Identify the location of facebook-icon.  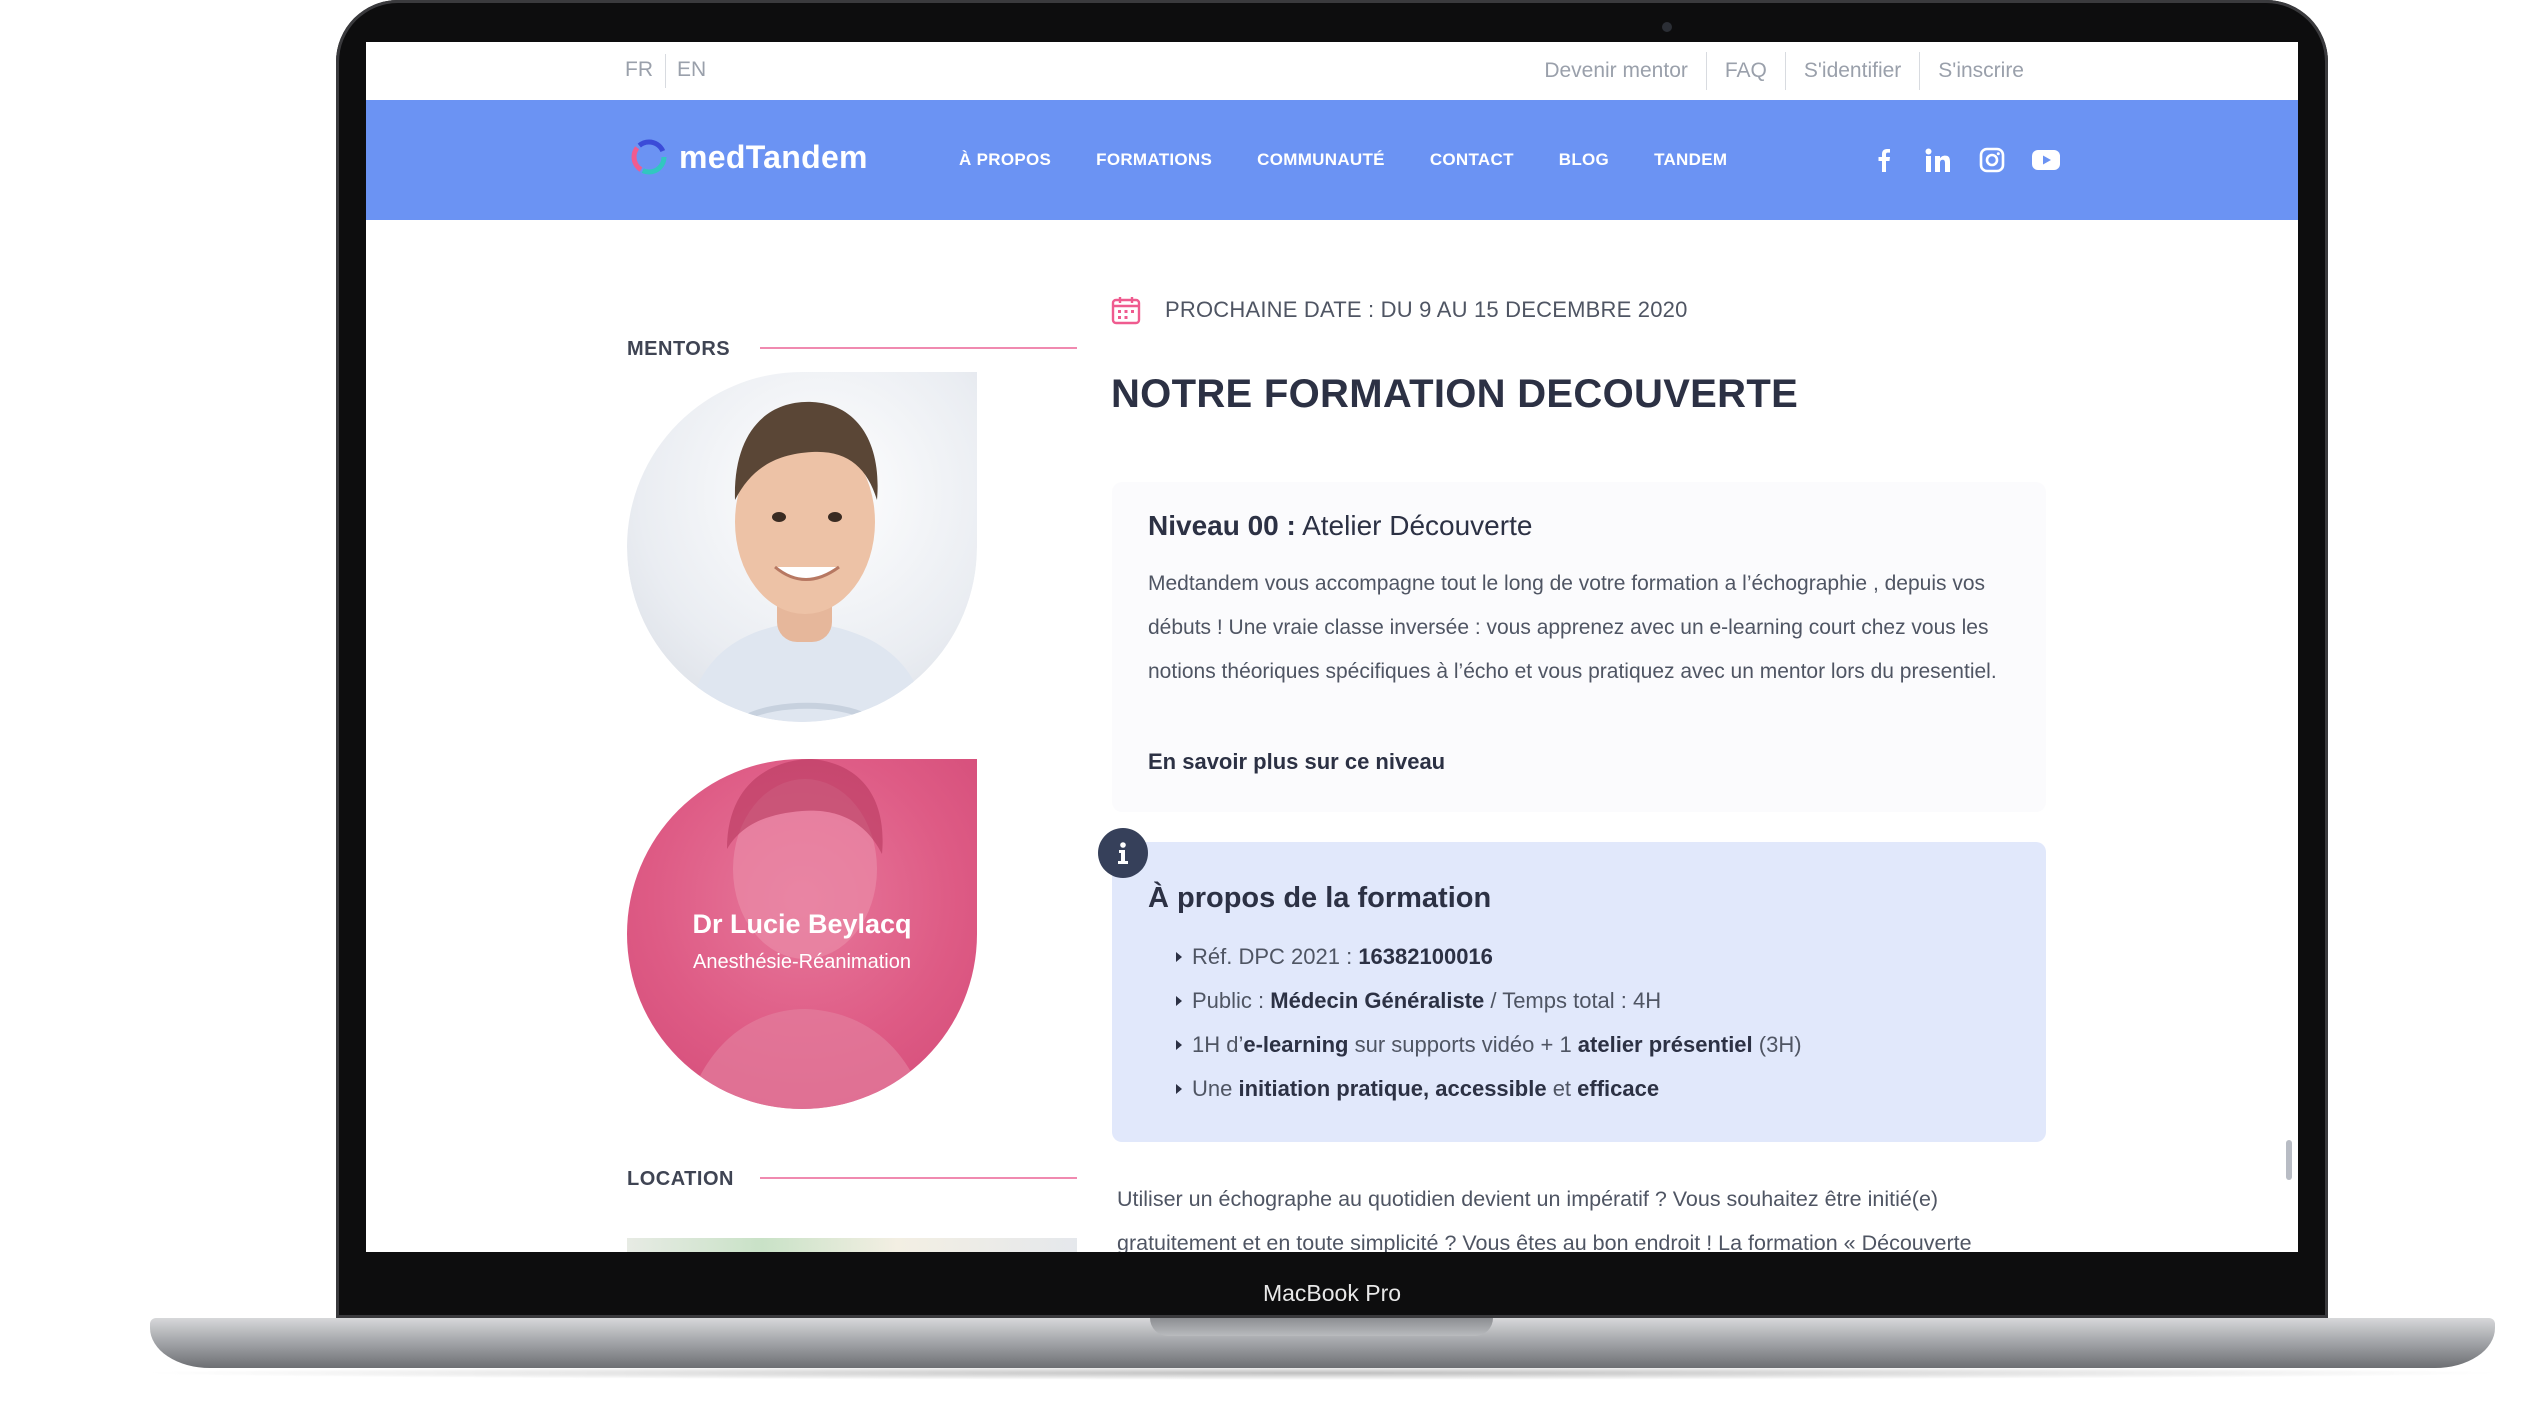
(1884, 160).